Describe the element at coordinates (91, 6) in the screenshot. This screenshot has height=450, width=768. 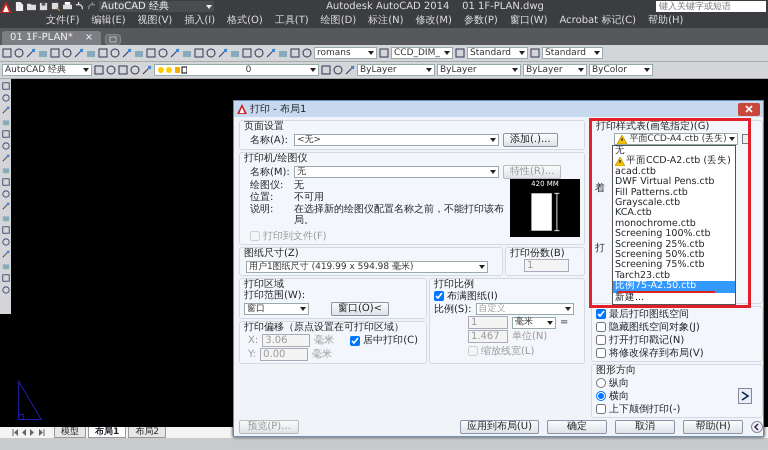
I see `redo-icon` at that location.